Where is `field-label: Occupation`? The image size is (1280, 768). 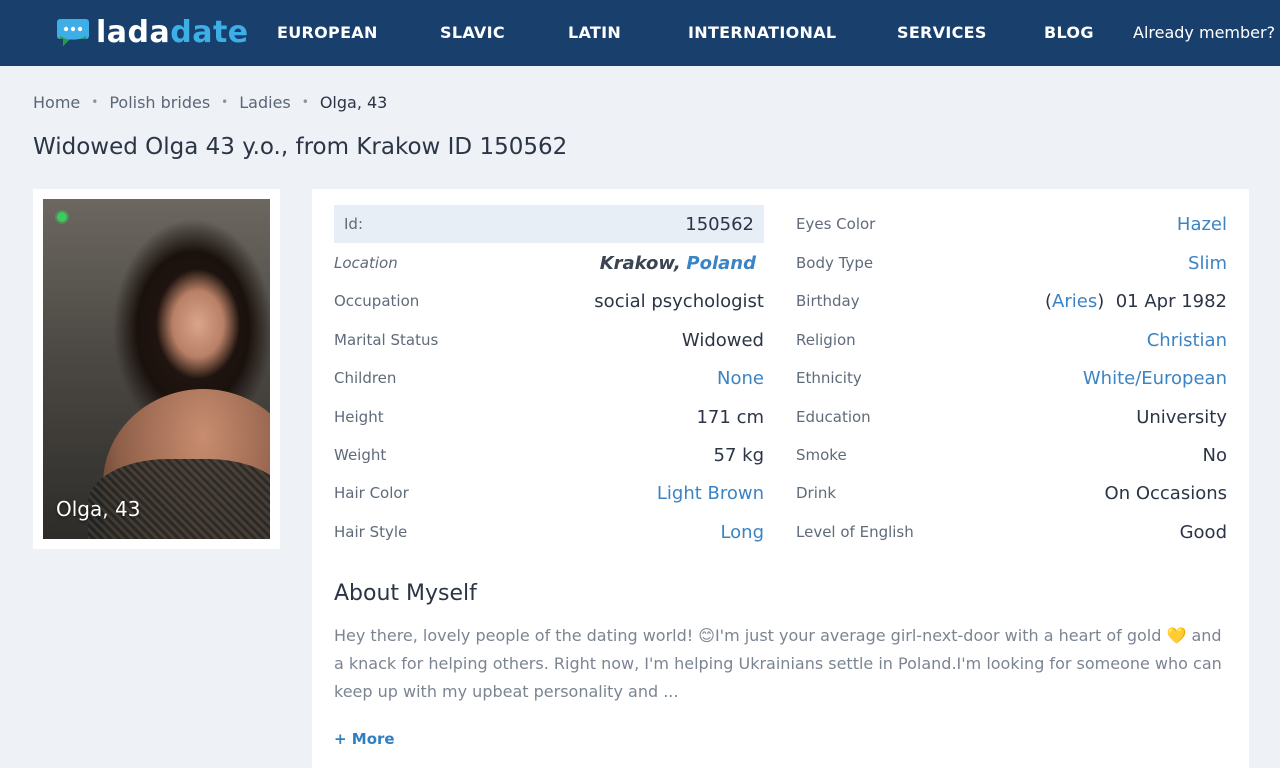 field-label: Occupation is located at coordinates (377, 301).